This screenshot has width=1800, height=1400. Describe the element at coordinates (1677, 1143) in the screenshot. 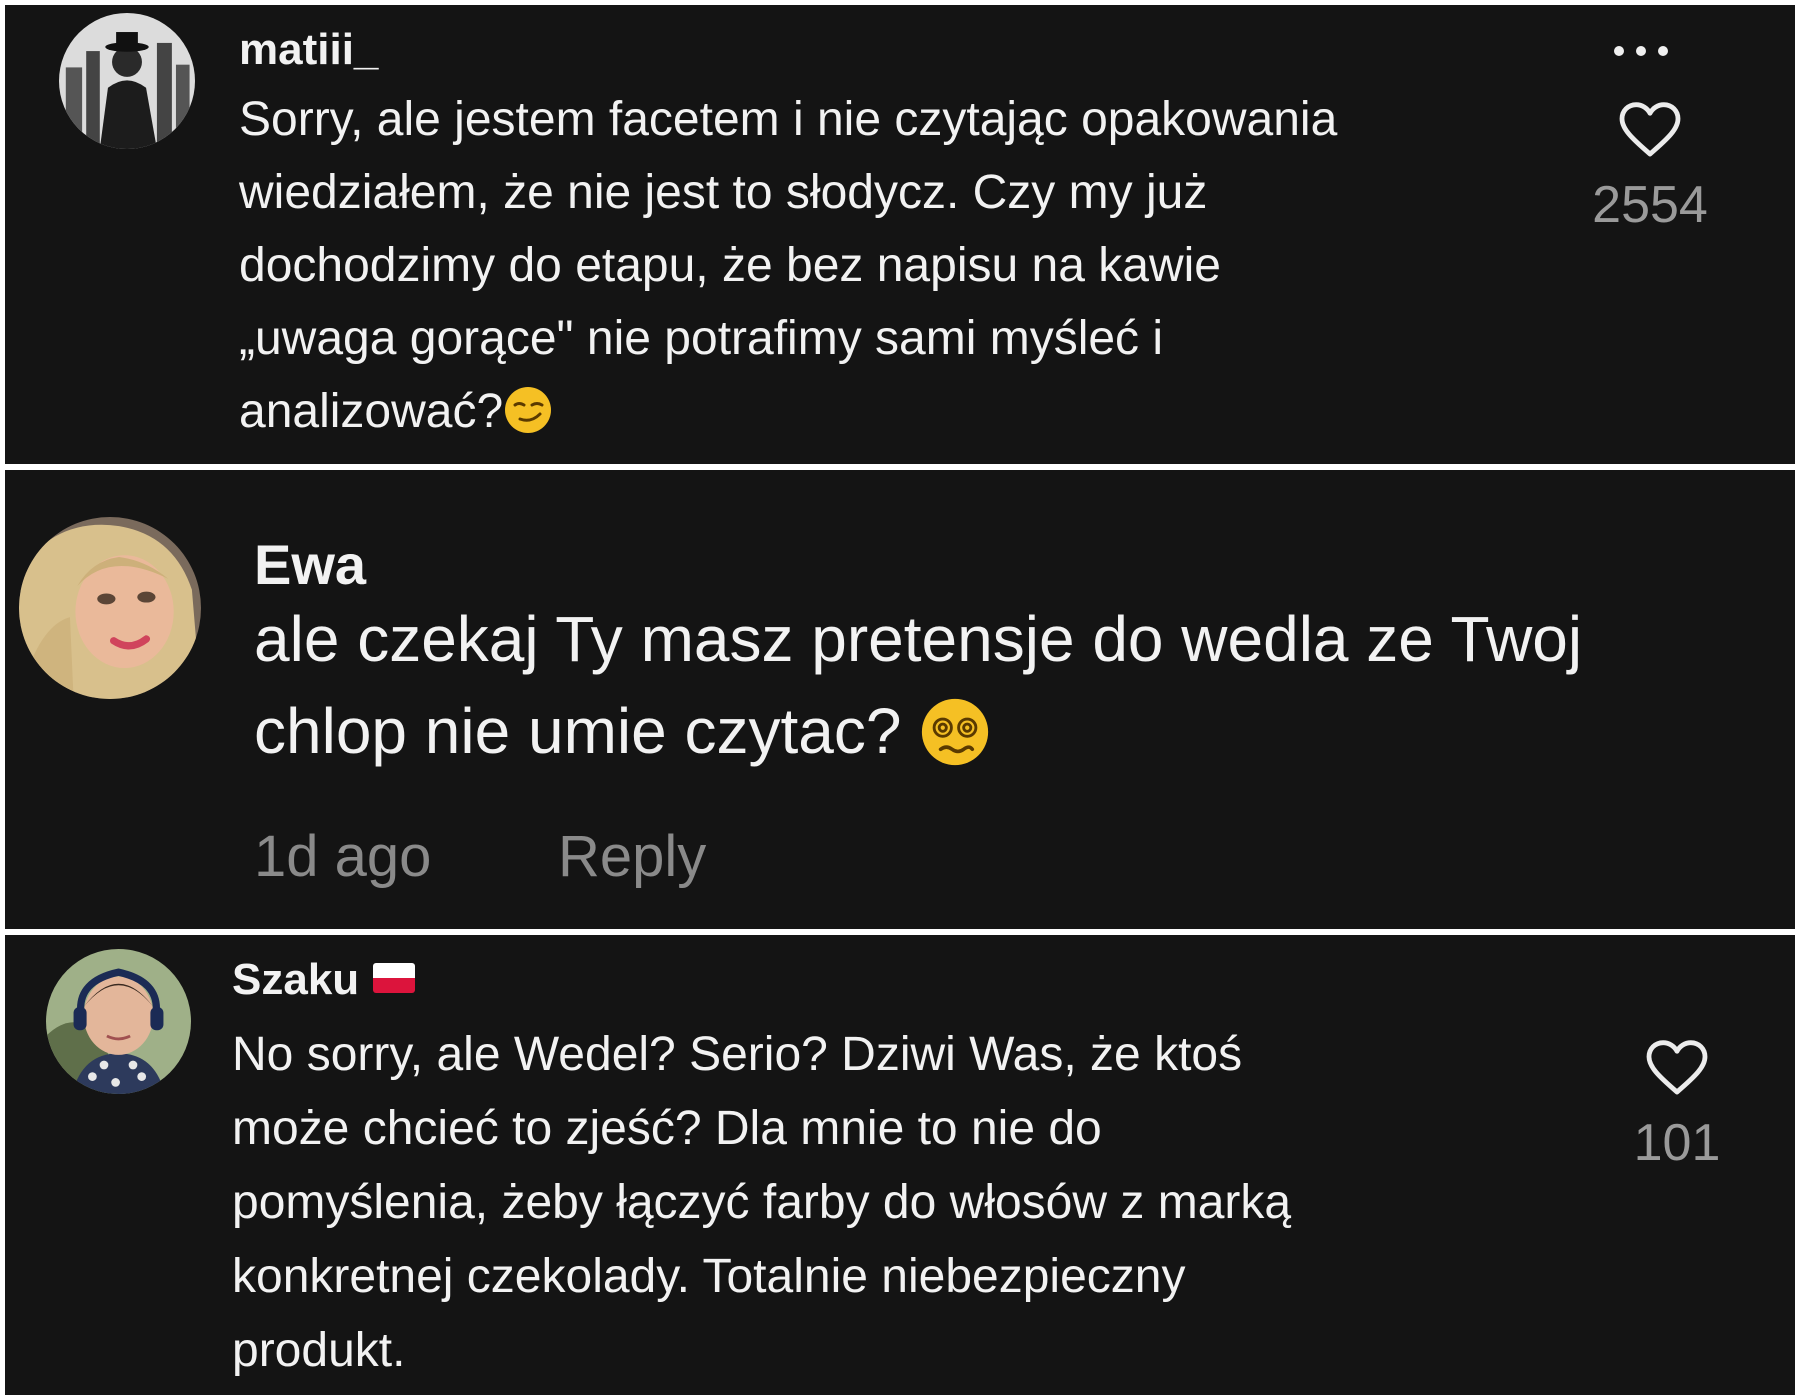

I see `like-count: 101` at that location.